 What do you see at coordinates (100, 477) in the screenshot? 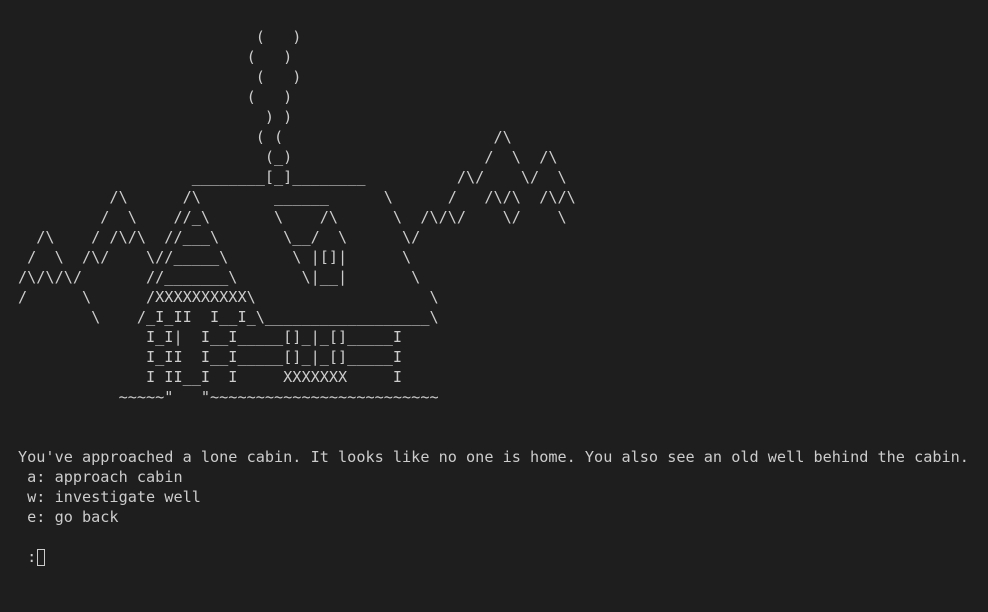
I see `option-approach-cabin: a: approach cabin` at bounding box center [100, 477].